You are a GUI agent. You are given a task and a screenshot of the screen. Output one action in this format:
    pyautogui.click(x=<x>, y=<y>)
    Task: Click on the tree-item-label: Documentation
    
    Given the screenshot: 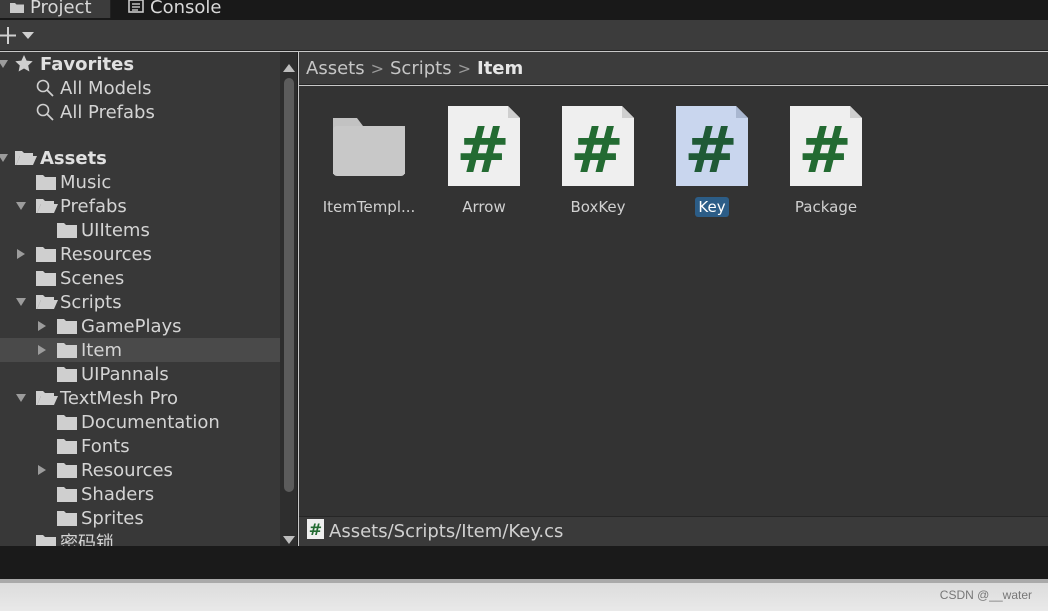 What is the action you would take?
    pyautogui.click(x=150, y=422)
    